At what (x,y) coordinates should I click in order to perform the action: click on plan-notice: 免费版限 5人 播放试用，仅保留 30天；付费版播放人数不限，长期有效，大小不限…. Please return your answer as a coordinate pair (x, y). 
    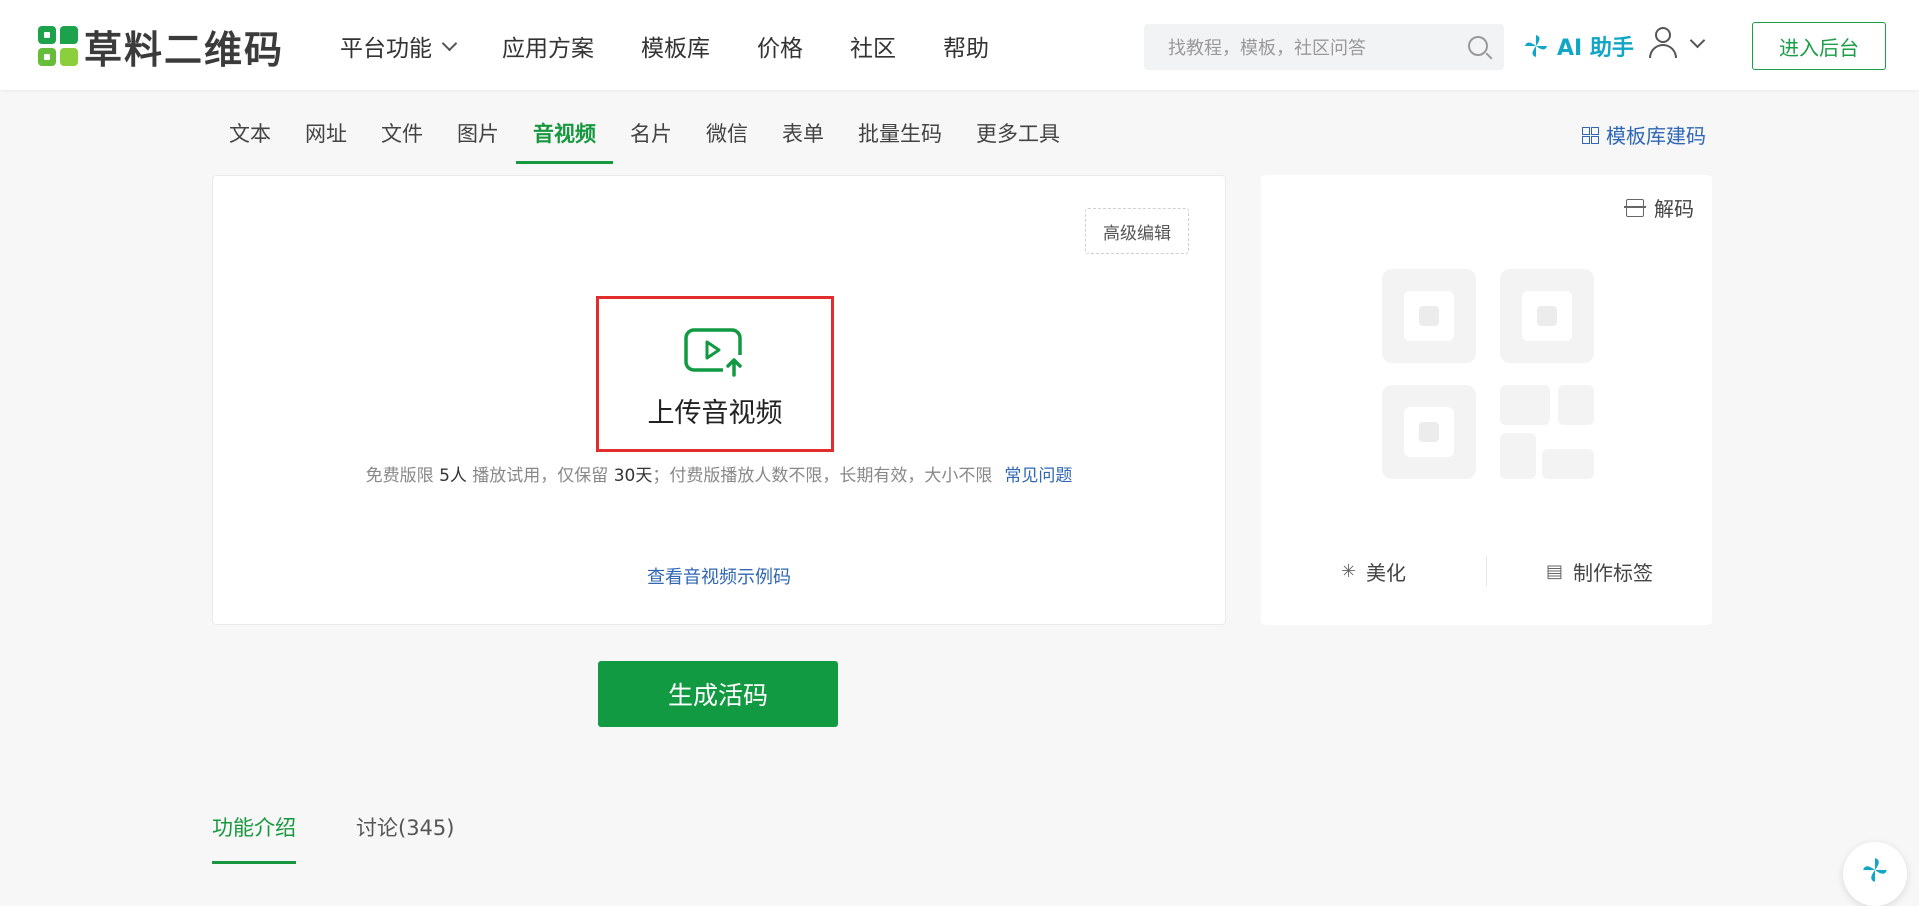
    Looking at the image, I should click on (719, 473).